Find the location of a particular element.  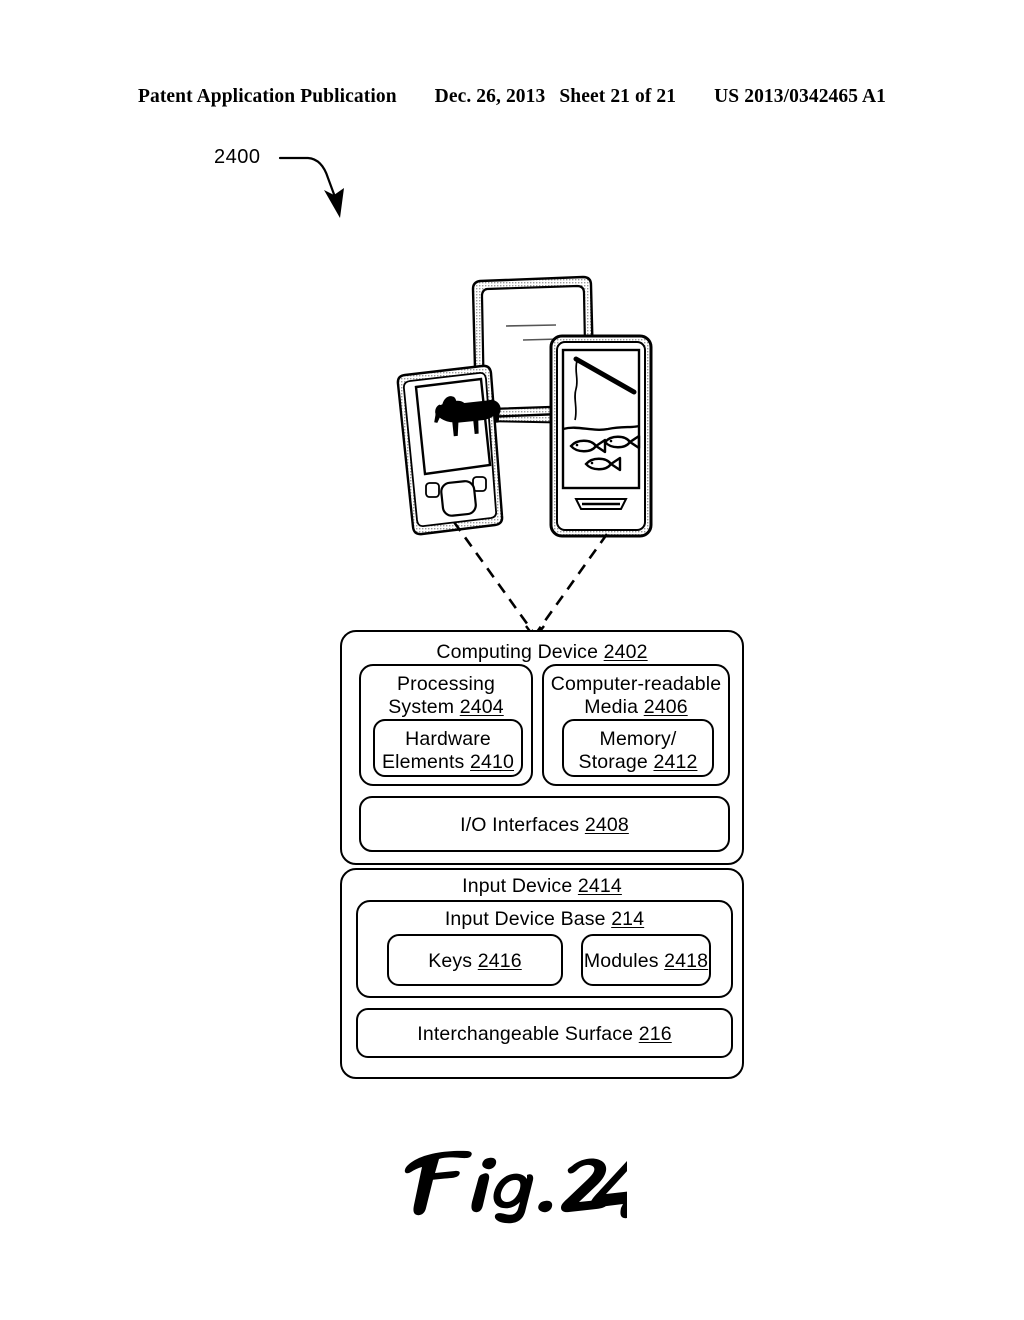

io-interfaces-label: I/O Interfaces 2408 is located at coordinates (544, 825).